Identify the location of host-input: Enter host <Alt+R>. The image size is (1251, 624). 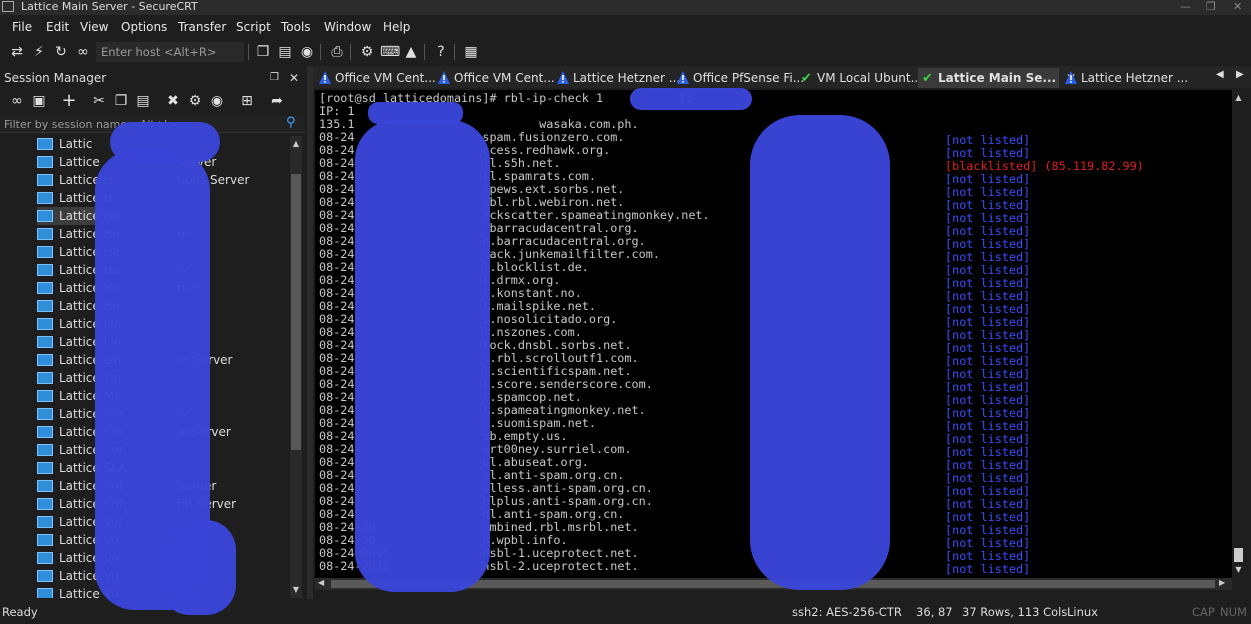
(170, 52).